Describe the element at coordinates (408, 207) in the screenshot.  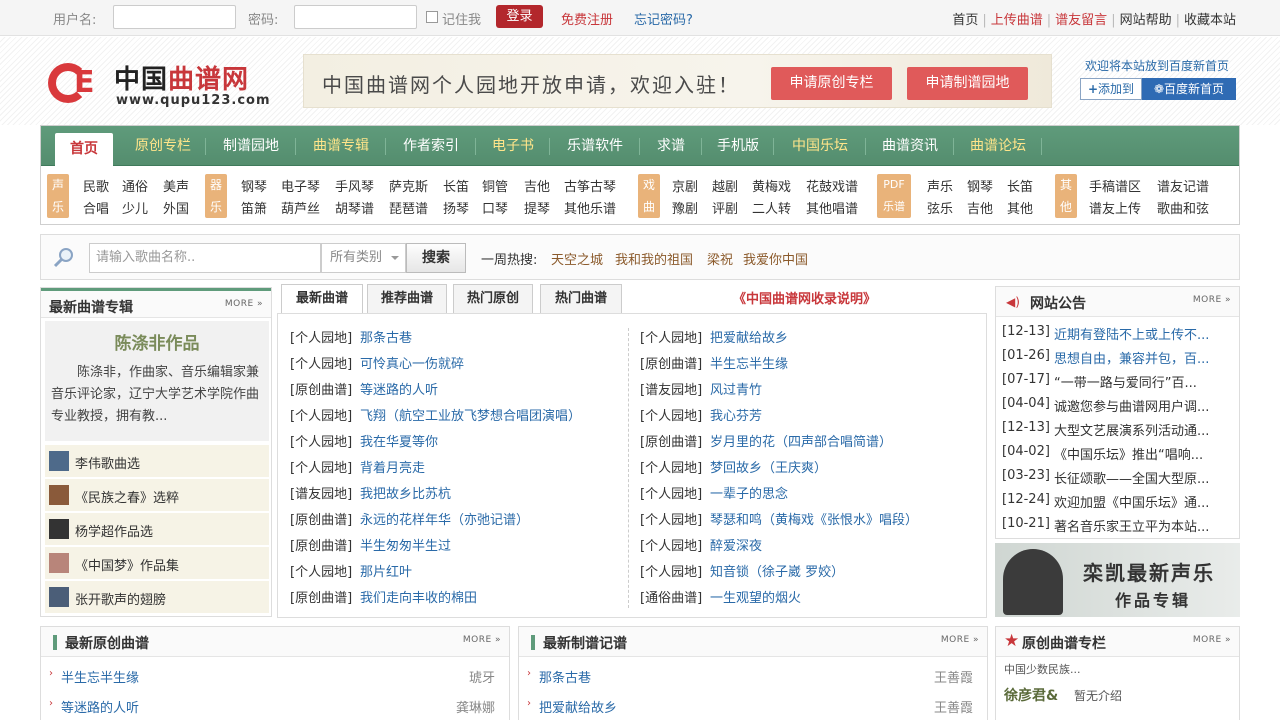
I see `subnav-link: 琵琶谱` at that location.